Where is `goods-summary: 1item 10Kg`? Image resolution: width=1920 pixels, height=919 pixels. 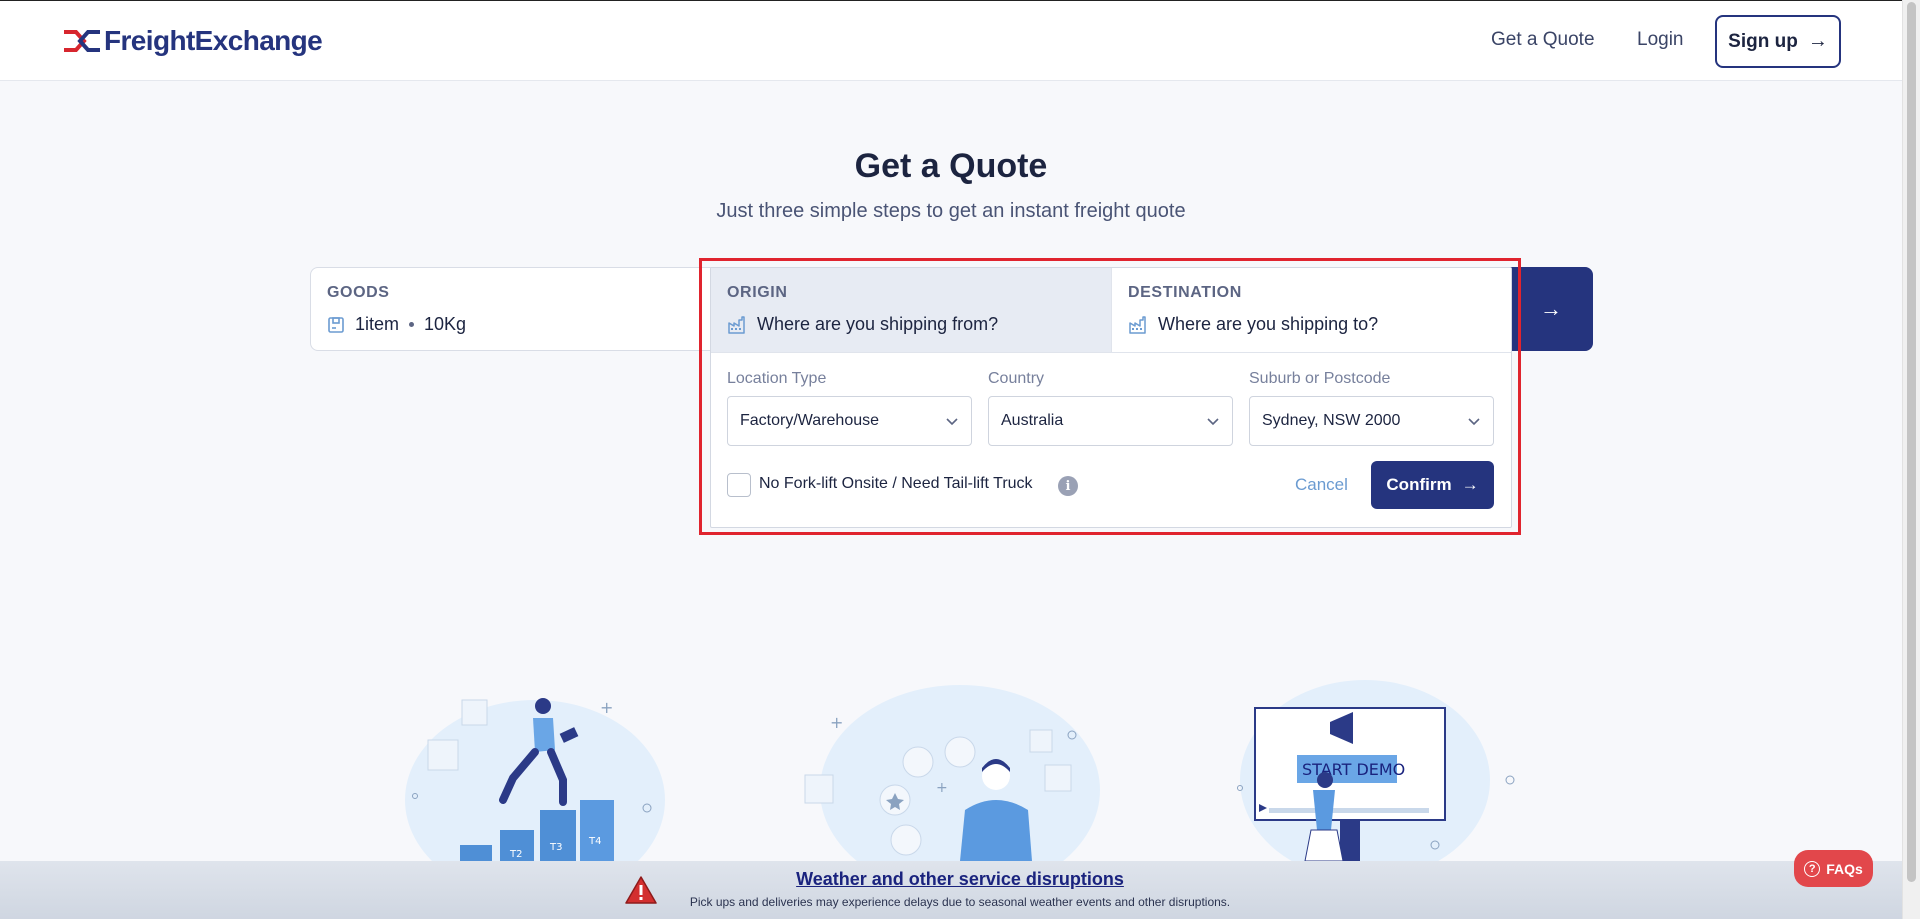 goods-summary: 1item 10Kg is located at coordinates (396, 324).